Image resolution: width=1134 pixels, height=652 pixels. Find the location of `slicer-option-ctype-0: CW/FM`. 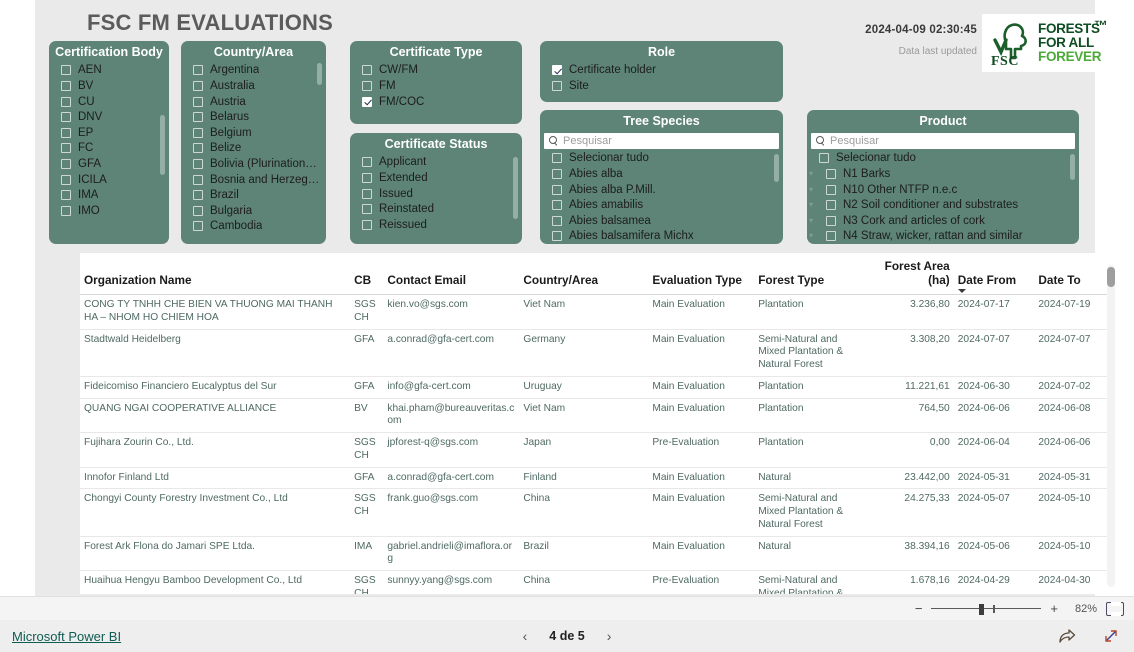

slicer-option-ctype-0: CW/FM is located at coordinates (436, 71).